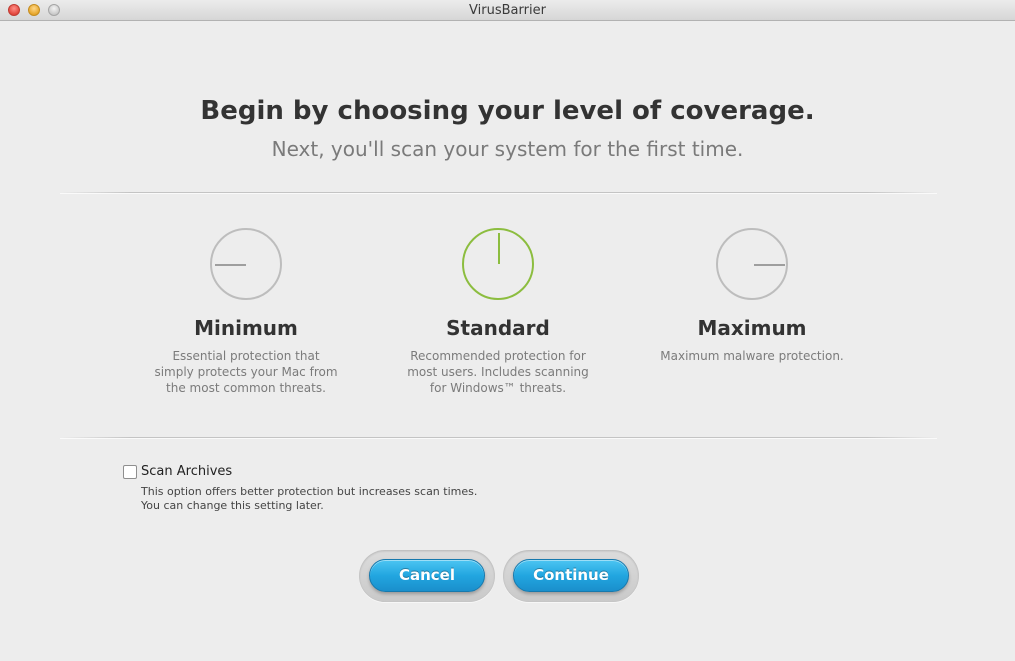 Image resolution: width=1015 pixels, height=661 pixels. What do you see at coordinates (246, 264) in the screenshot?
I see `dial-left-icon` at bounding box center [246, 264].